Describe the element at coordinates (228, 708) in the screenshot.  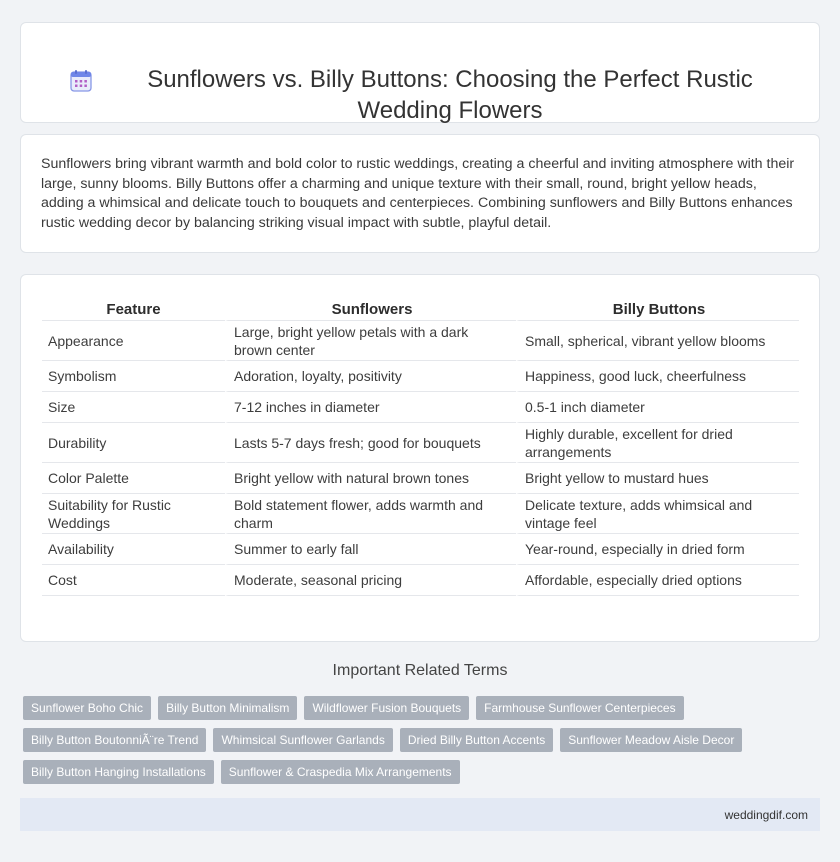
I see `tag: Billy Button Minimalism` at that location.